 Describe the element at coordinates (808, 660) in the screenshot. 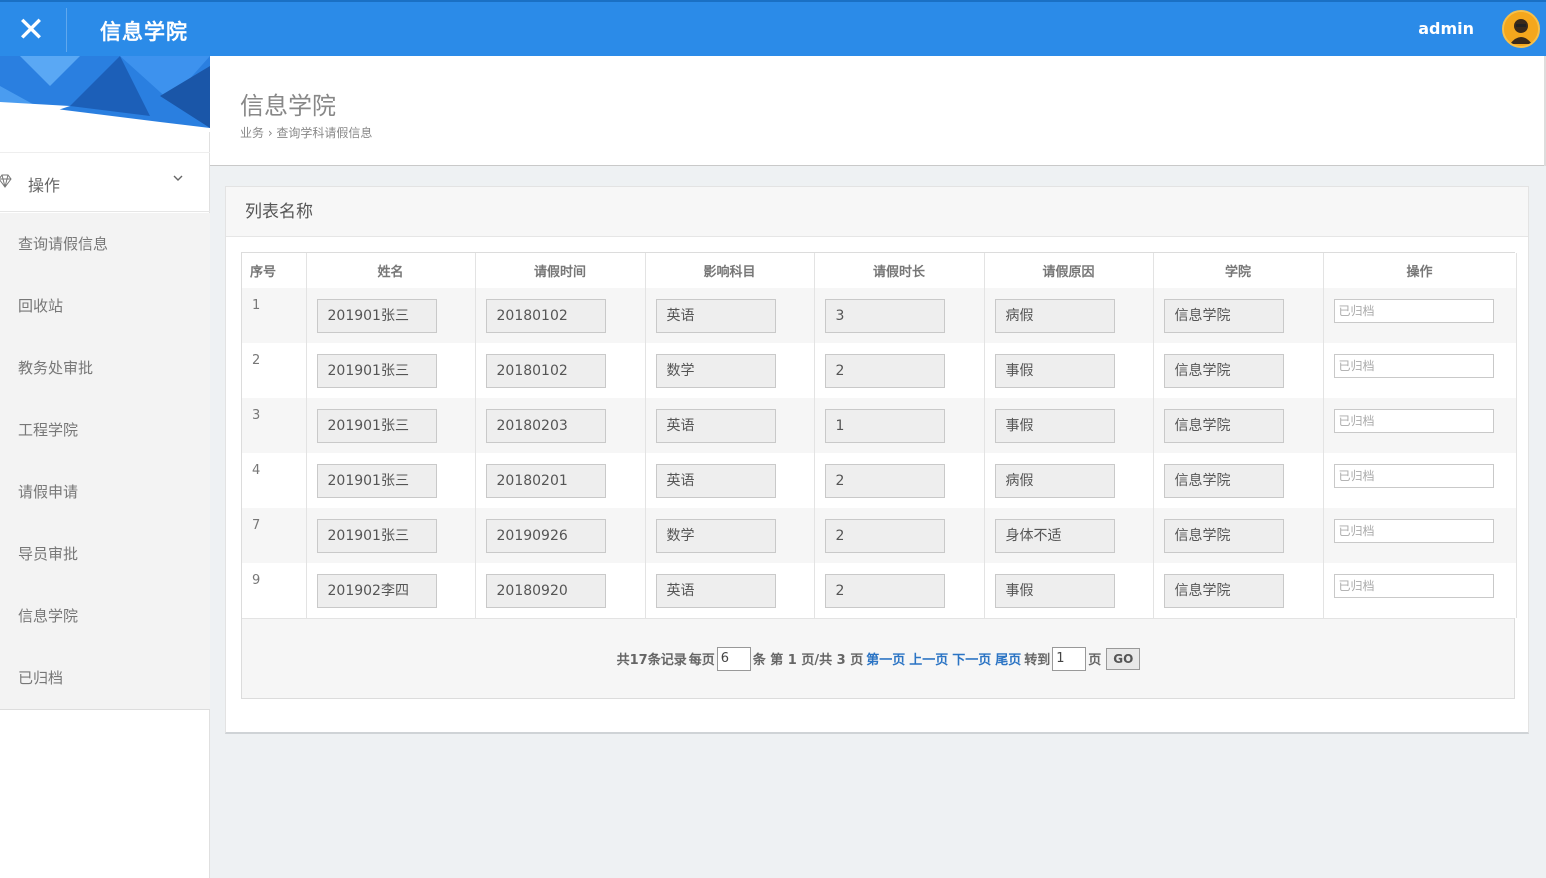

I see `page-info: 条 第 1 页/共 3 页` at that location.